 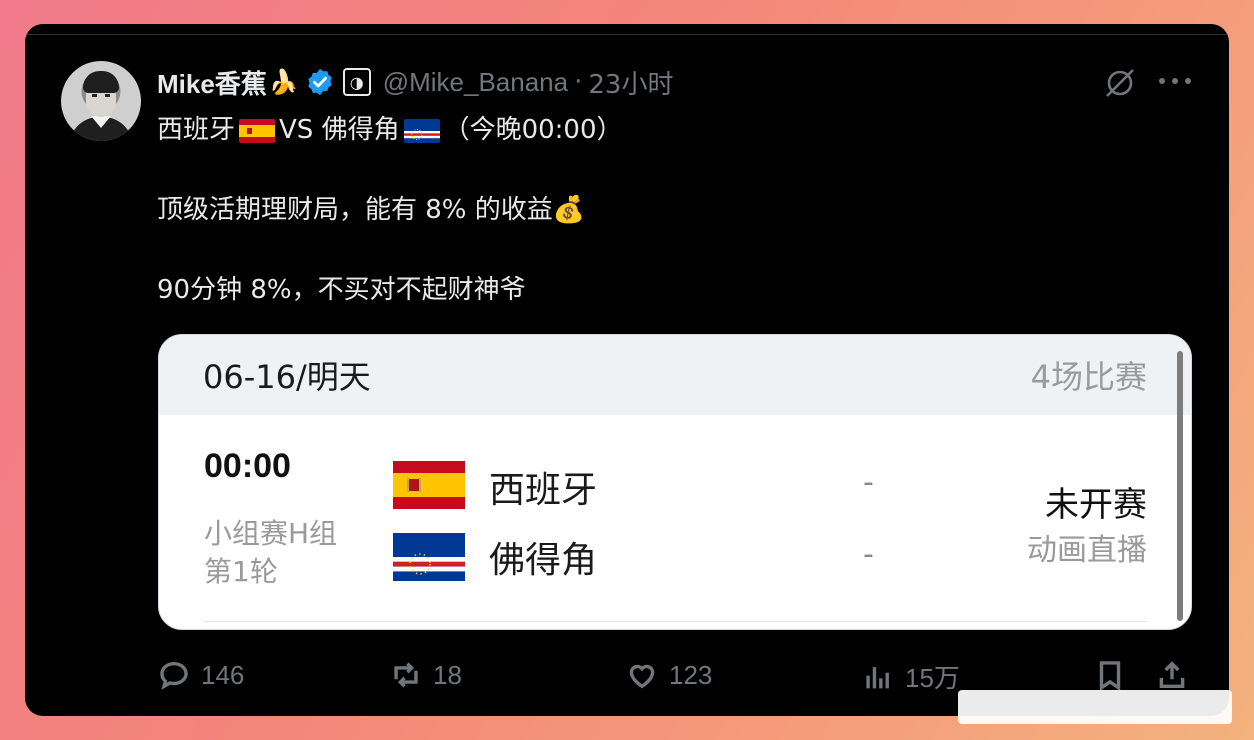 I want to click on views-count: 15万, so click(x=932, y=678).